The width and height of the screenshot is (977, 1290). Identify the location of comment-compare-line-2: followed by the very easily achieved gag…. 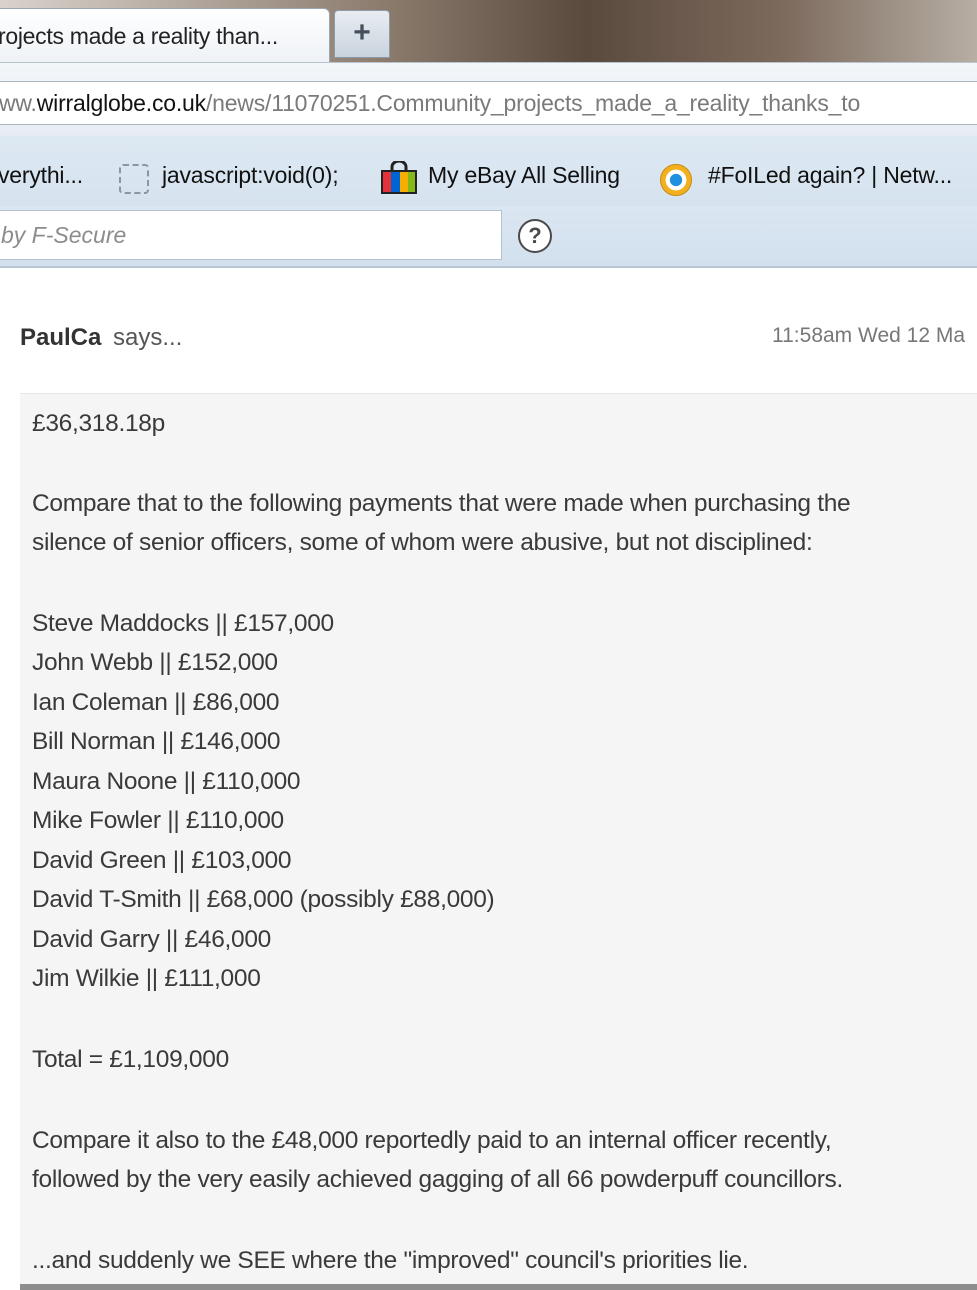
(438, 1179).